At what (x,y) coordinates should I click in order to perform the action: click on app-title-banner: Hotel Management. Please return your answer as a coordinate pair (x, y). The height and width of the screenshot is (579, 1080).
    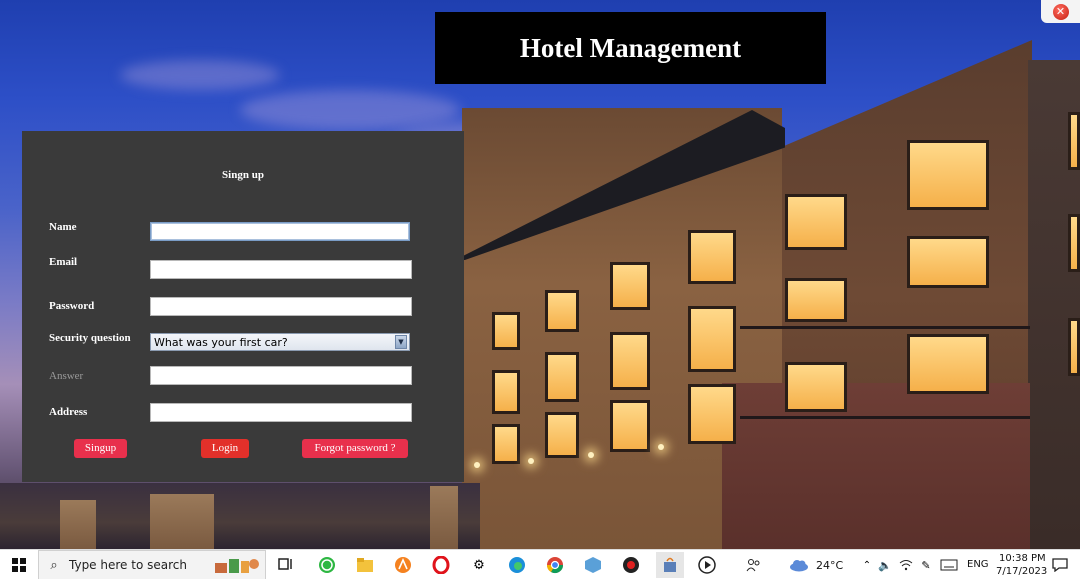
    Looking at the image, I should click on (630, 48).